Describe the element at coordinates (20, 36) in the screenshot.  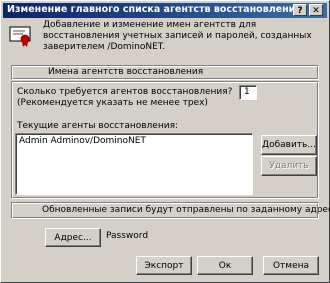
I see `certificate-icon` at that location.